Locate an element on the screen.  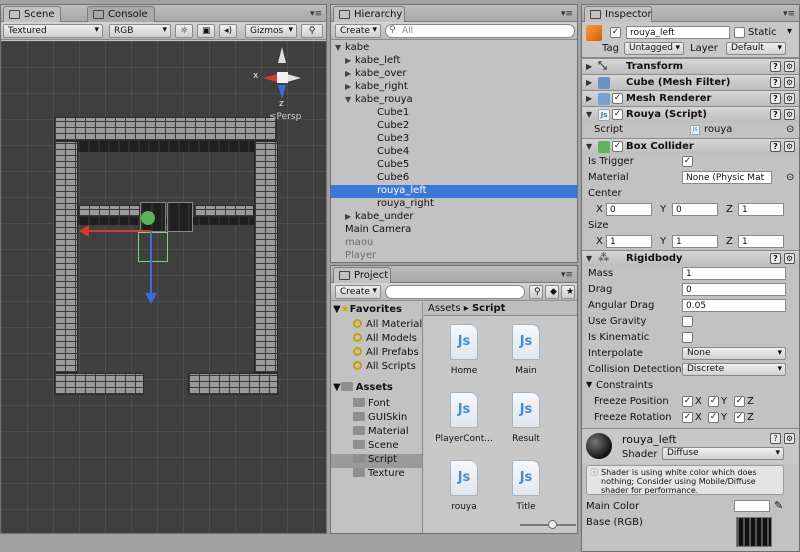
zoom-slider is located at coordinates (548, 524).